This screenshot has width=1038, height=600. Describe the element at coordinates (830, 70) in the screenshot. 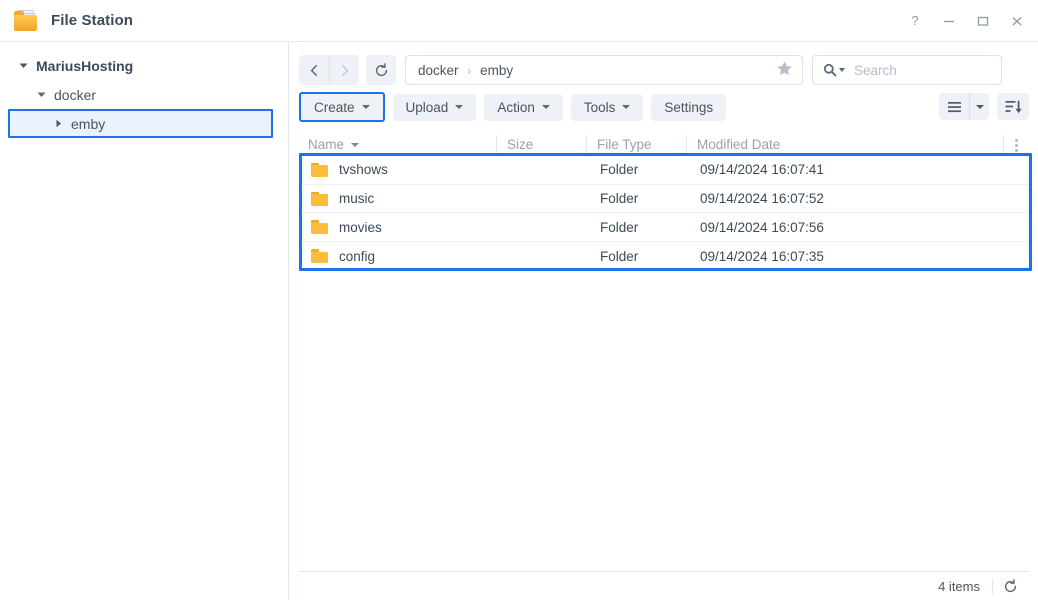

I see `search-icon` at that location.